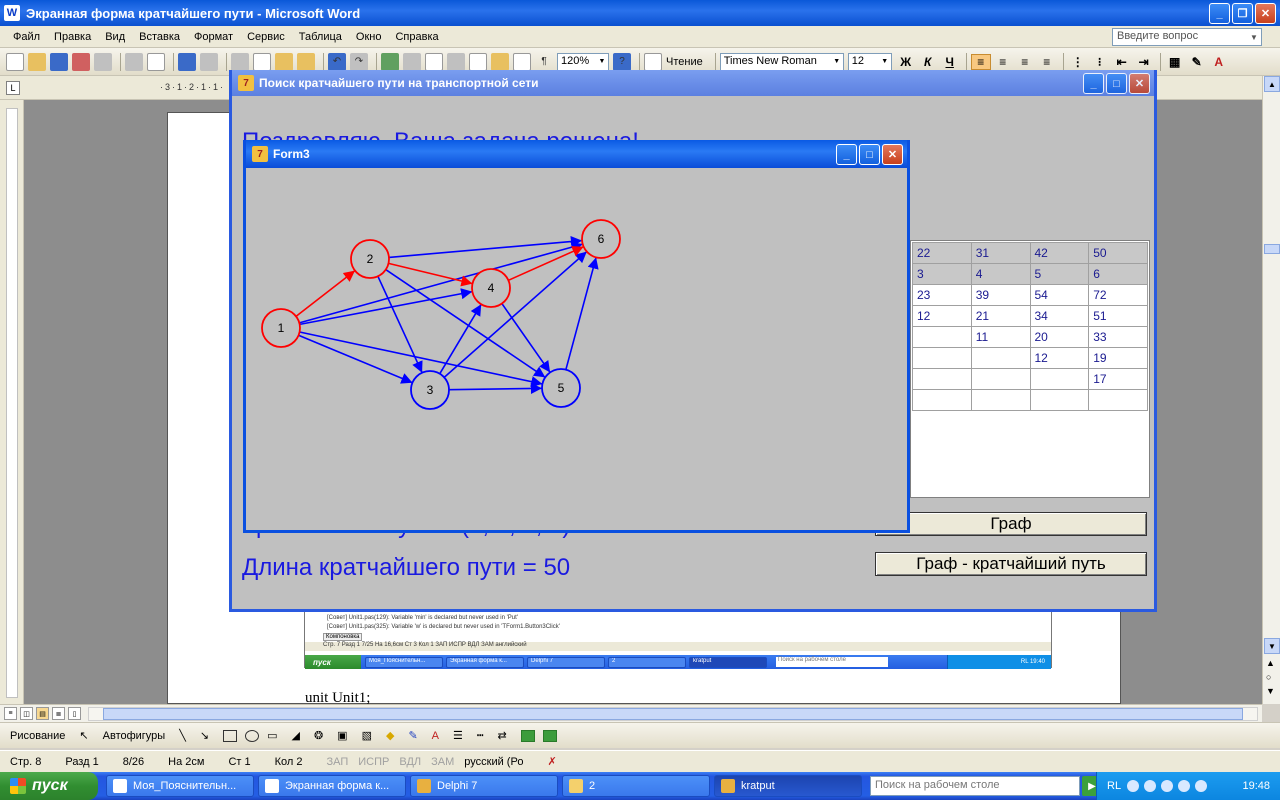  What do you see at coordinates (1187, 37) in the screenshot?
I see `ask-question-input: Введите вопрос ▼` at bounding box center [1187, 37].